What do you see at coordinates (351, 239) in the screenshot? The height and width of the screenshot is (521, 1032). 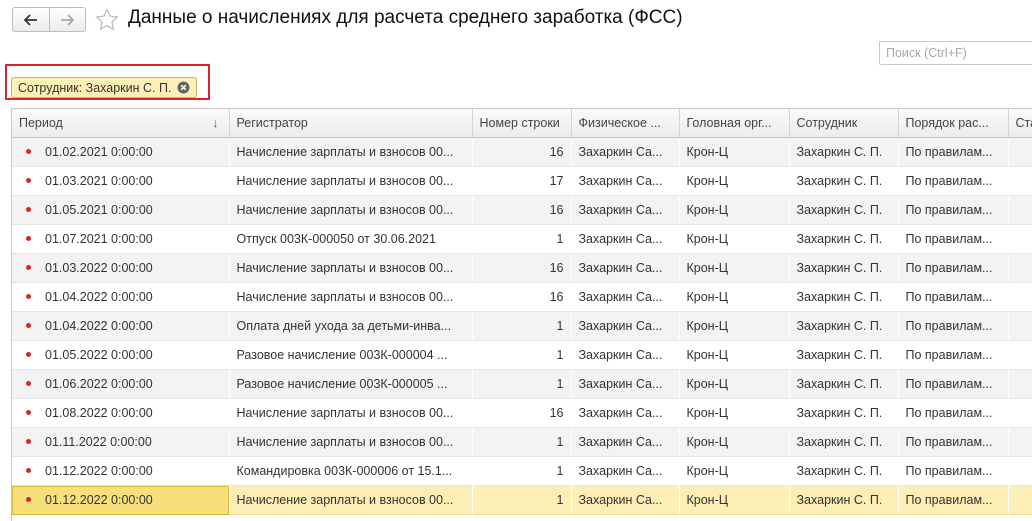 I see `cell-registrar: Отпуск 003К-000050 от 30.06.2021` at bounding box center [351, 239].